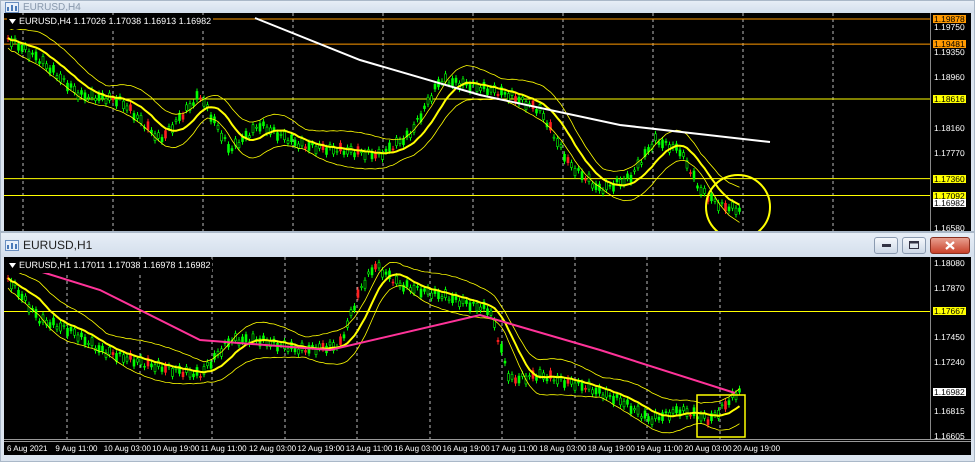 The image size is (975, 462). What do you see at coordinates (176, 448) in the screenshot?
I see `time-axis-label: 10 Aug 19:00` at bounding box center [176, 448].